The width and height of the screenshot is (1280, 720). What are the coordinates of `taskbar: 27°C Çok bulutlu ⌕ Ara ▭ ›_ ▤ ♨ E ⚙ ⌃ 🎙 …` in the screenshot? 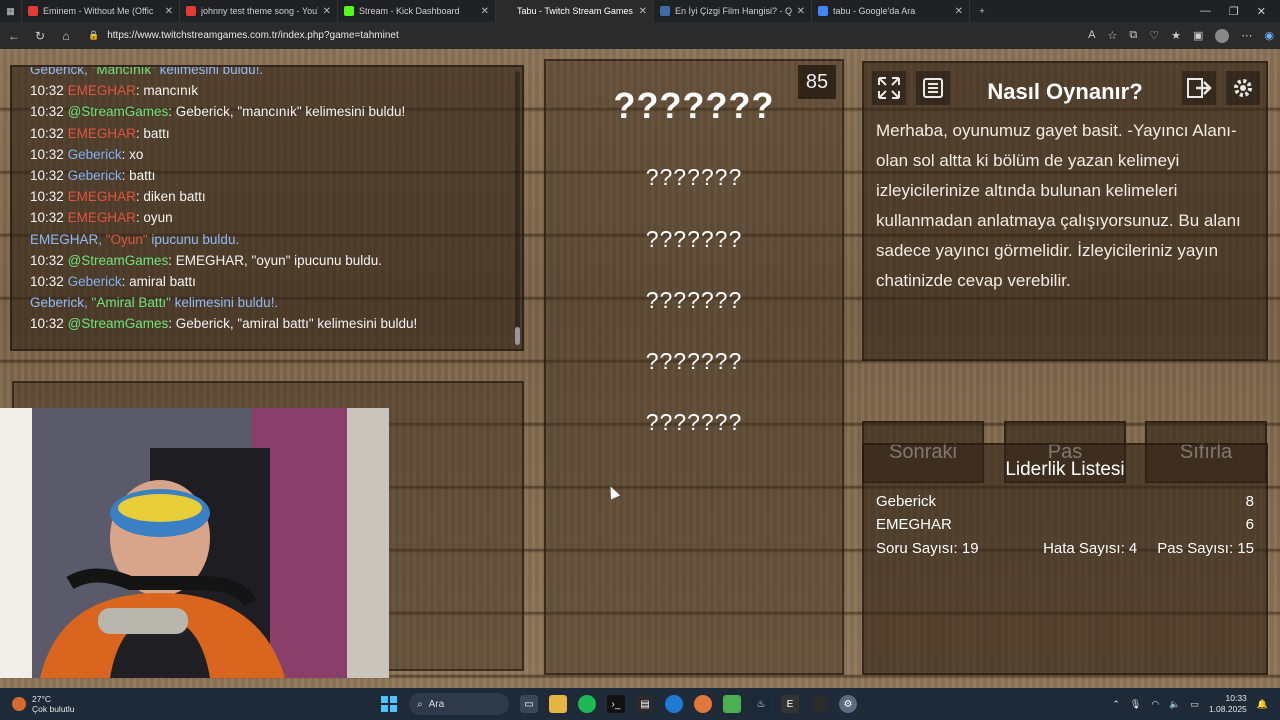 It's located at (640, 704).